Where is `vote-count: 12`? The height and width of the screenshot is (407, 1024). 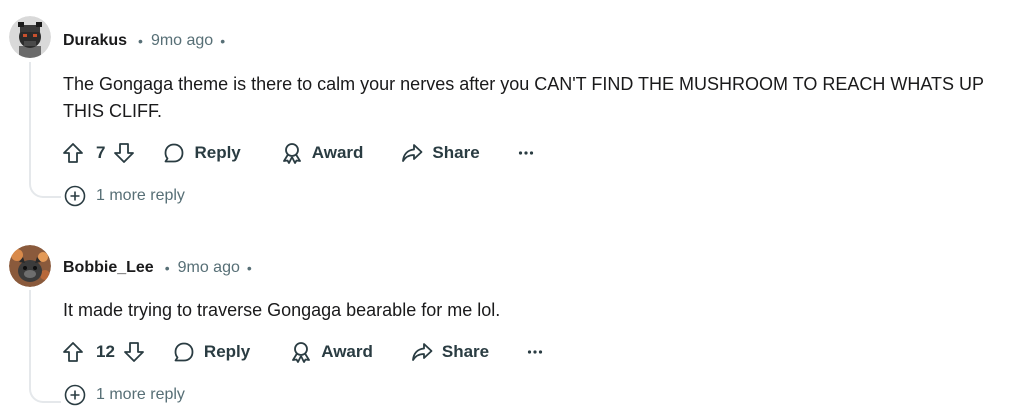 vote-count: 12 is located at coordinates (105, 351).